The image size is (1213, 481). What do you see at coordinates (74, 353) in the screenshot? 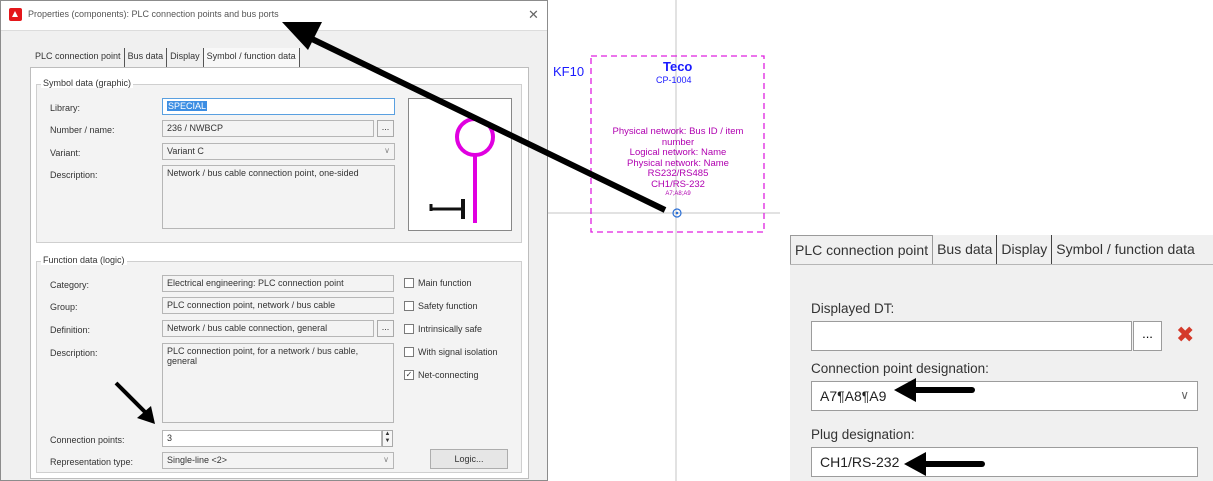
I see `function-description-label: Description:` at bounding box center [74, 353].